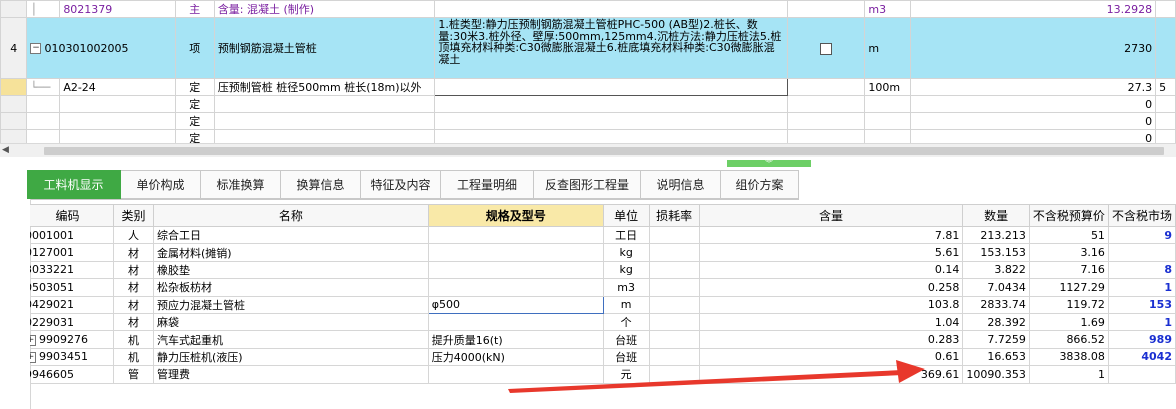 This screenshot has width=1176, height=409. Describe the element at coordinates (1141, 215) in the screenshot. I see `header-market-price: 不含税市场` at that location.